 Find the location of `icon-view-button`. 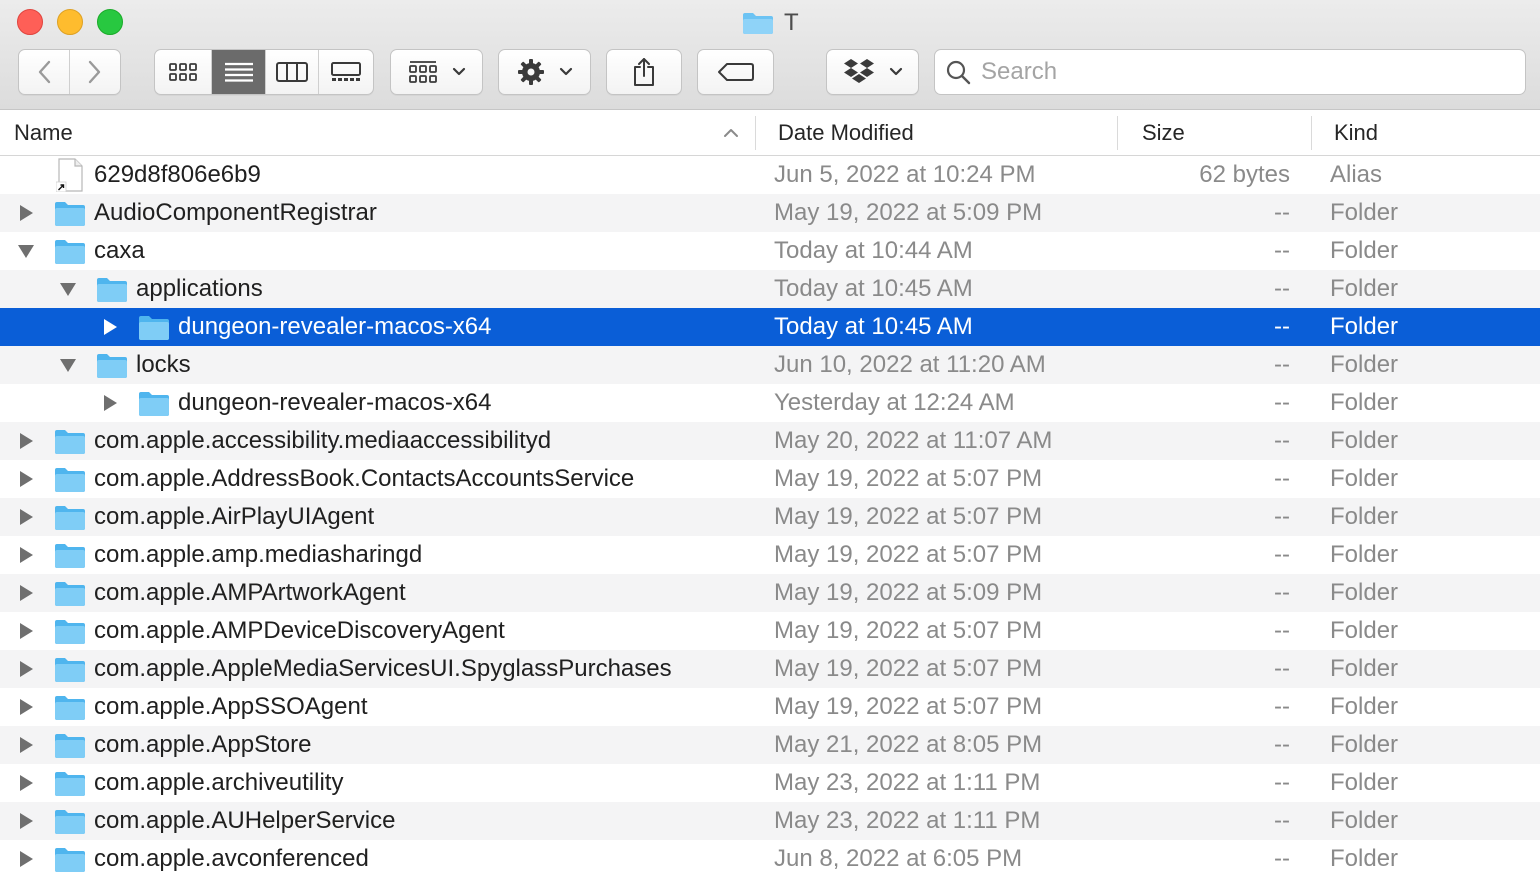

icon-view-button is located at coordinates (184, 72).